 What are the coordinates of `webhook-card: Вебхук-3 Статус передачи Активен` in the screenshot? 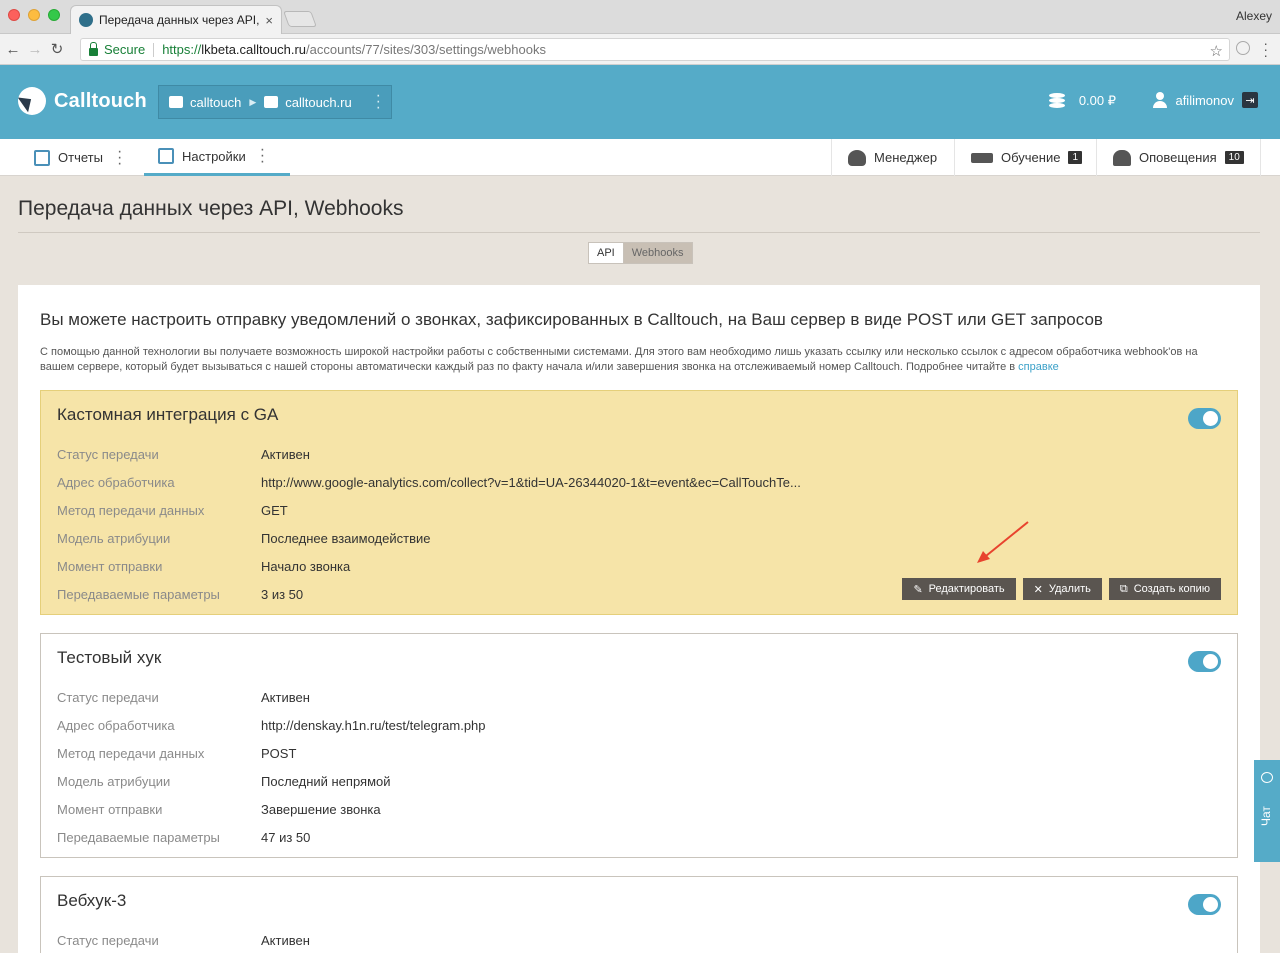 It's located at (639, 914).